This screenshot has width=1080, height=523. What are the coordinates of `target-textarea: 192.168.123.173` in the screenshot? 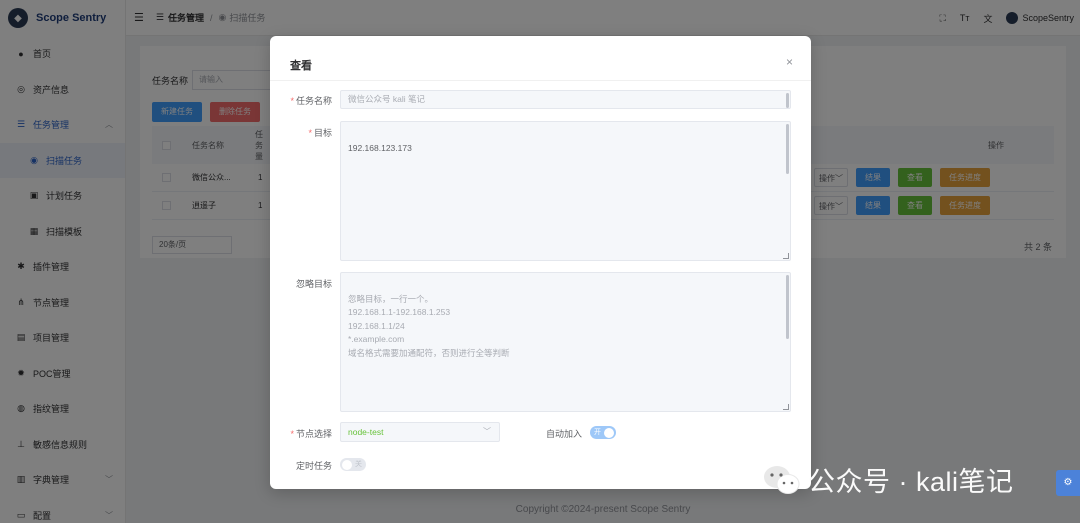 It's located at (565, 191).